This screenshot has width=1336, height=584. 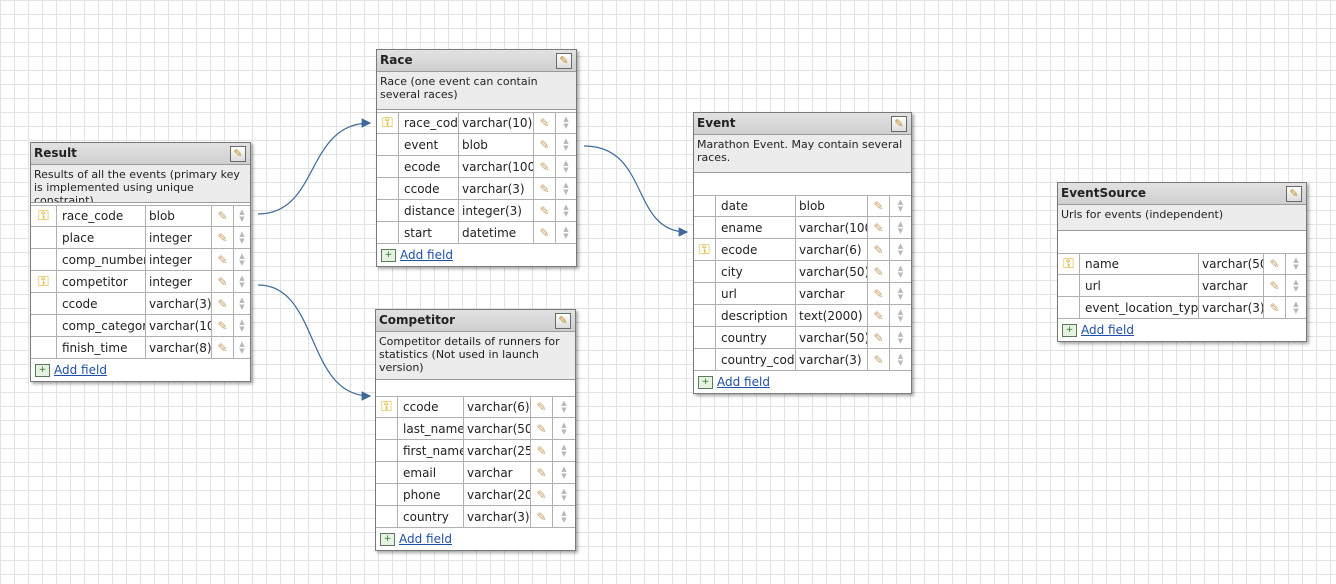 I want to click on field-type: integer, so click(x=179, y=281).